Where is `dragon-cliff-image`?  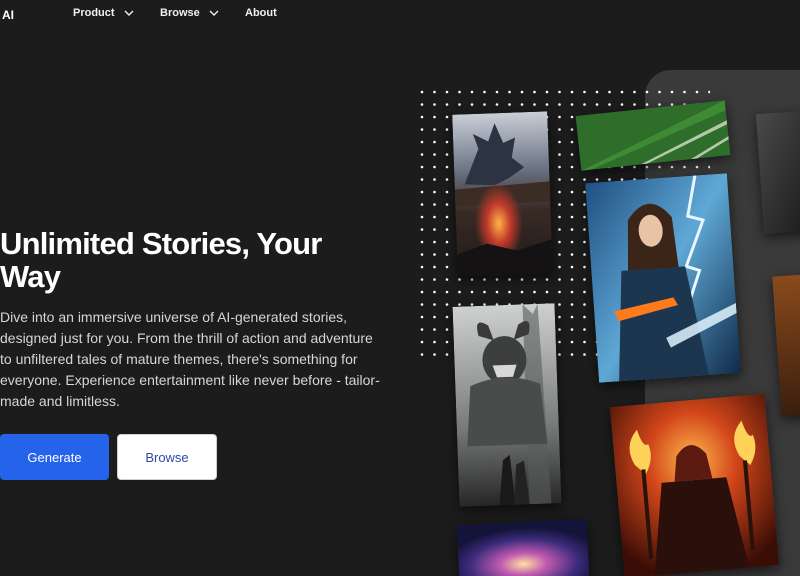 dragon-cliff-image is located at coordinates (502, 194).